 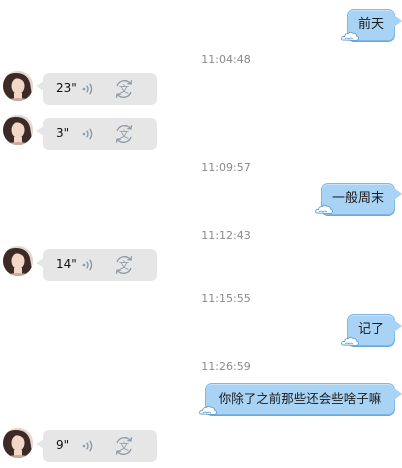 I want to click on voice-message-bubble: 14", so click(x=100, y=265).